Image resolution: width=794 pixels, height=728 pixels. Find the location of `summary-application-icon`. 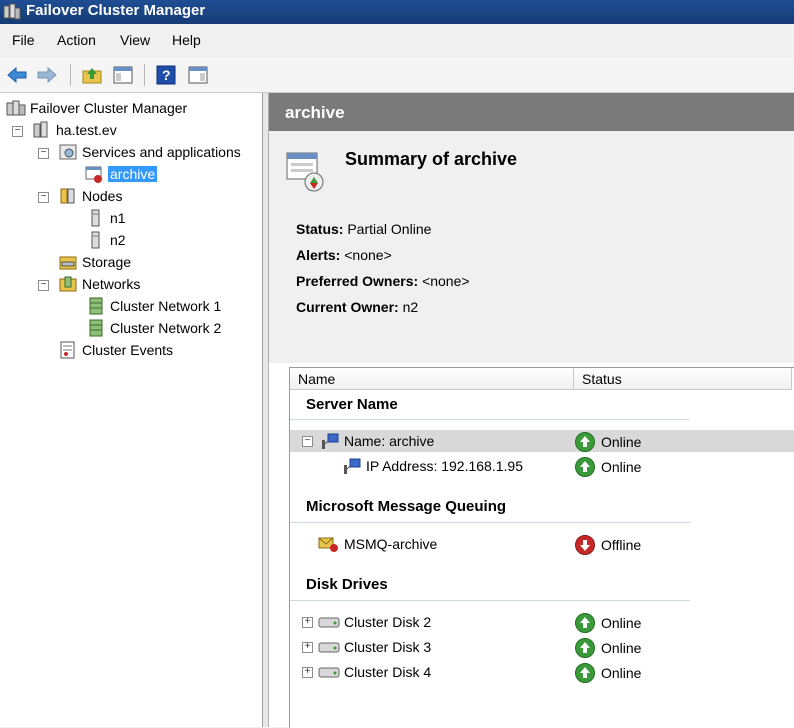

summary-application-icon is located at coordinates (305, 172).